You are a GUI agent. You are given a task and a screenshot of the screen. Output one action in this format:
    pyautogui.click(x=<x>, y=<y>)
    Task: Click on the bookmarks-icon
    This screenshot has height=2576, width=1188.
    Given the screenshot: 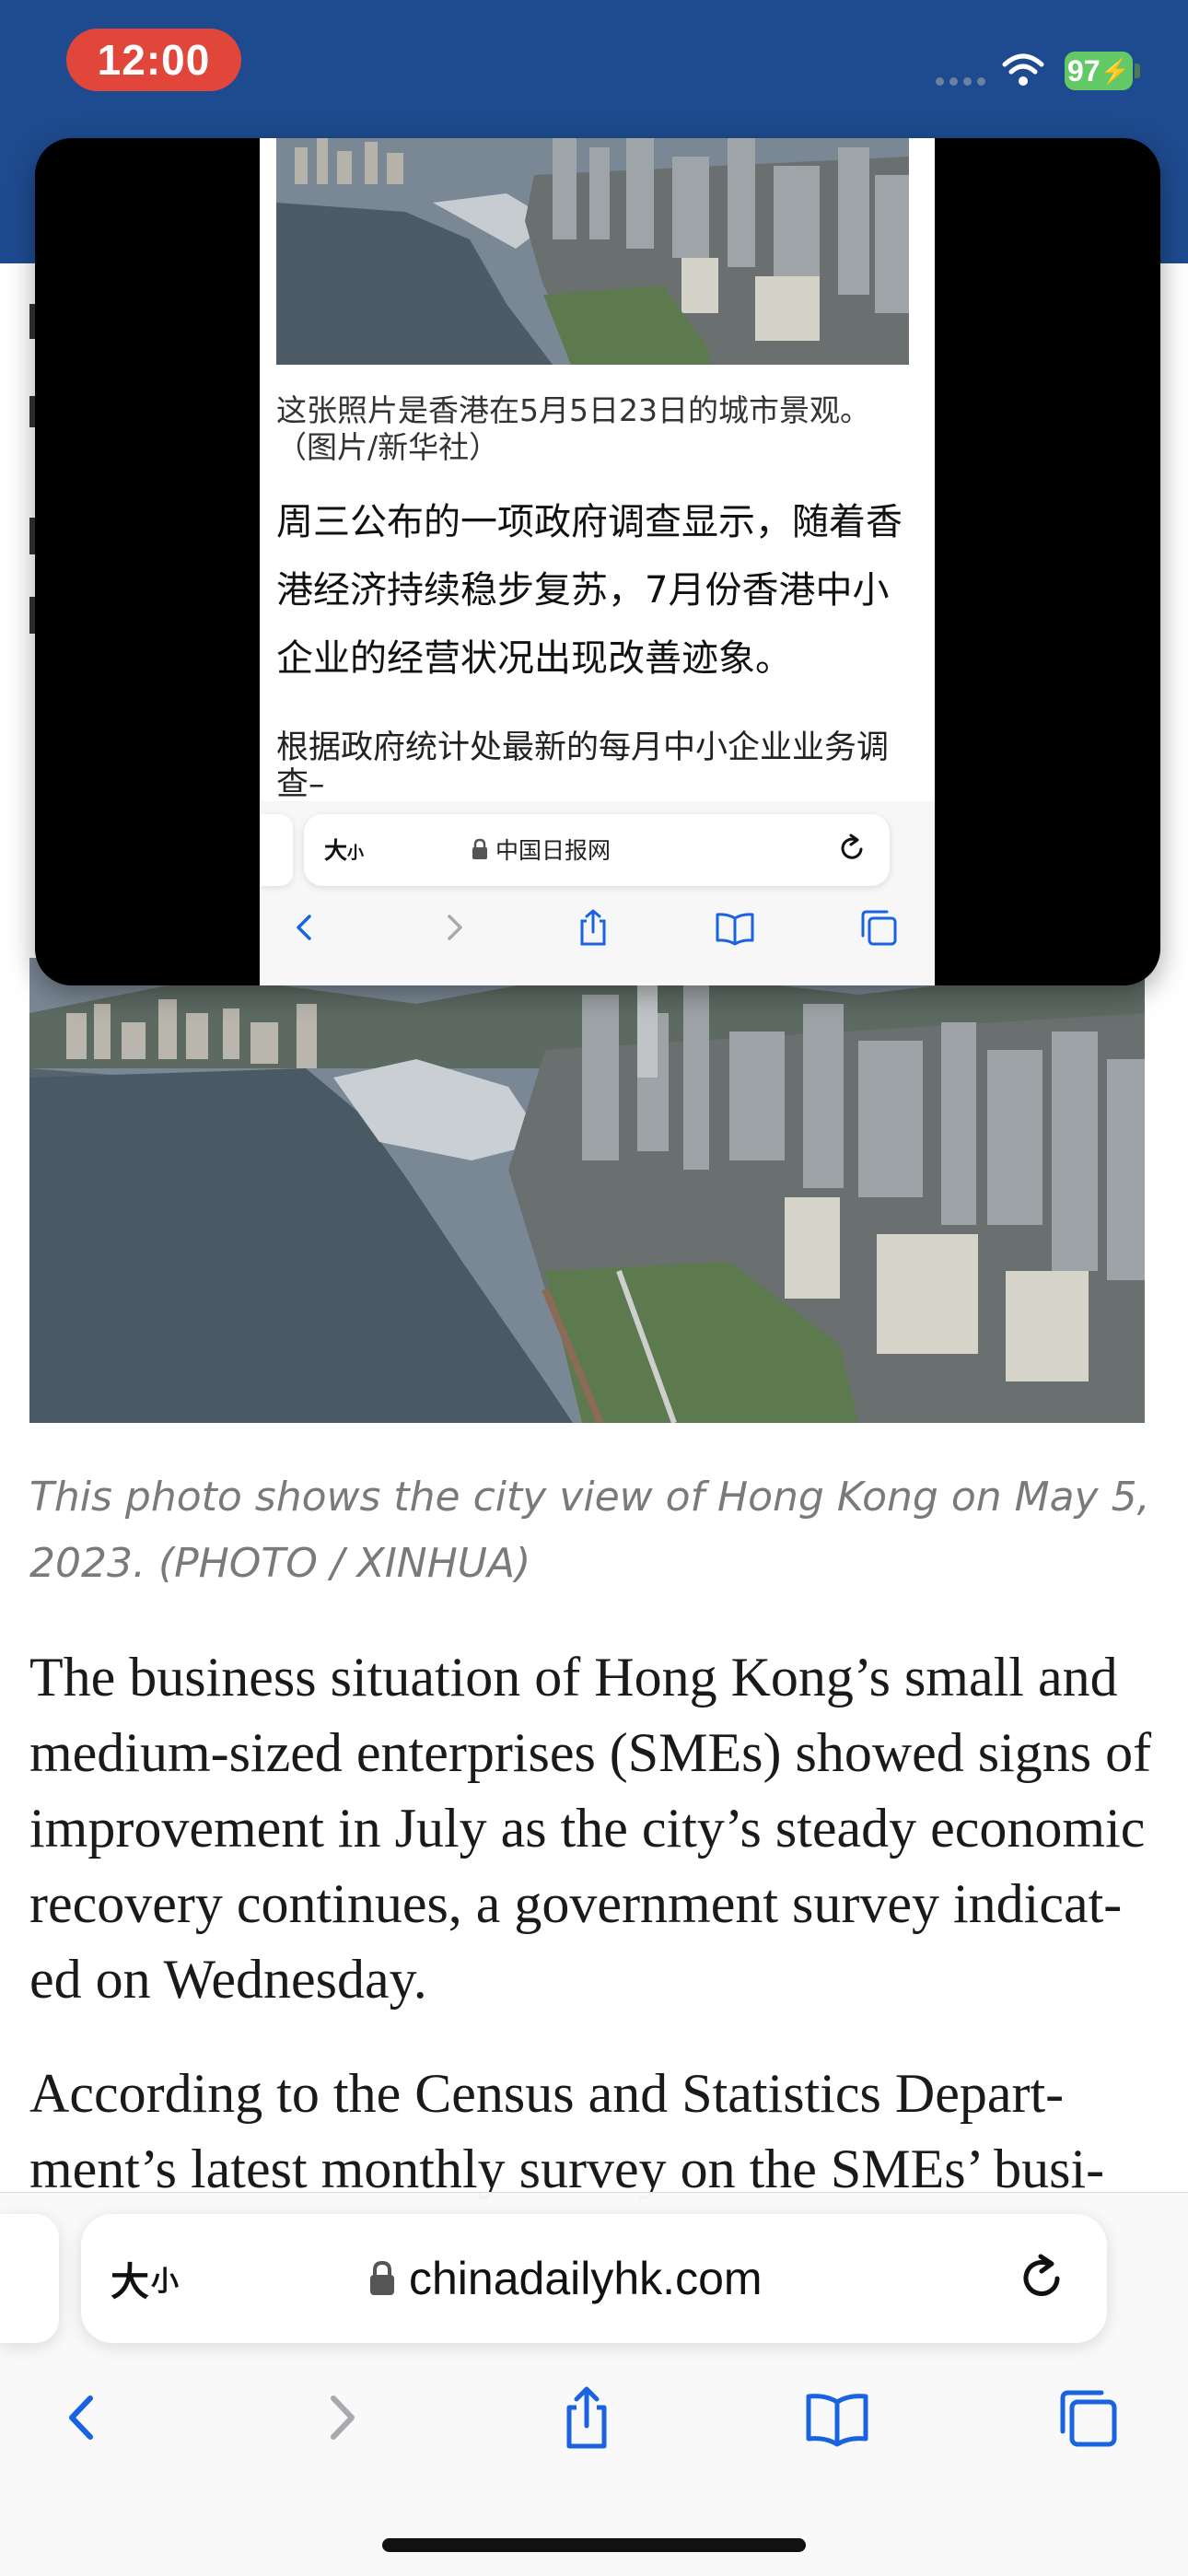 What is the action you would take?
    pyautogui.click(x=837, y=2418)
    